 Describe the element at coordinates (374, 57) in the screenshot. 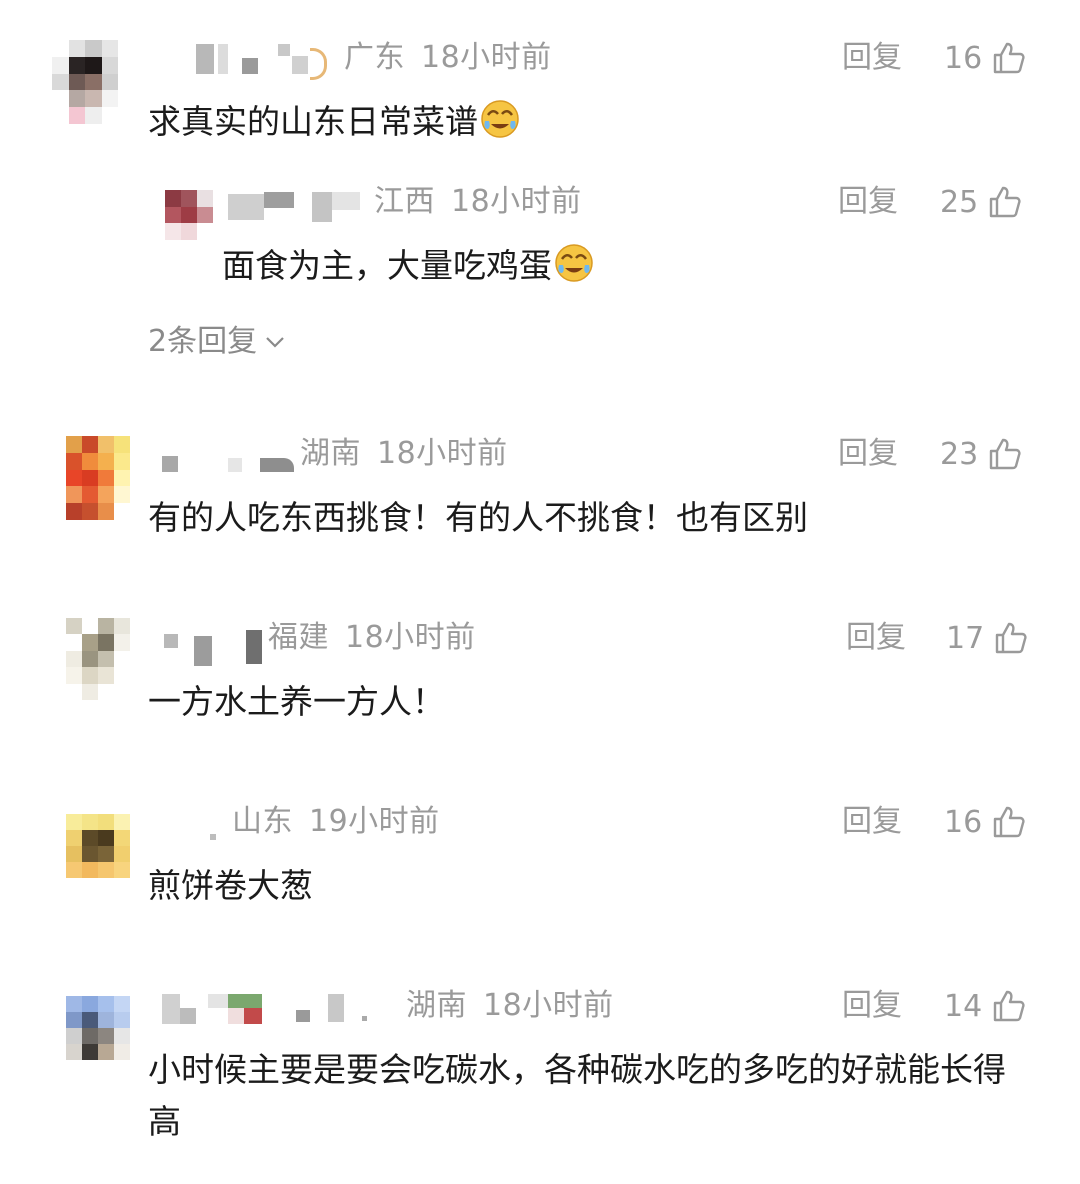

I see `comment-location: 广东` at that location.